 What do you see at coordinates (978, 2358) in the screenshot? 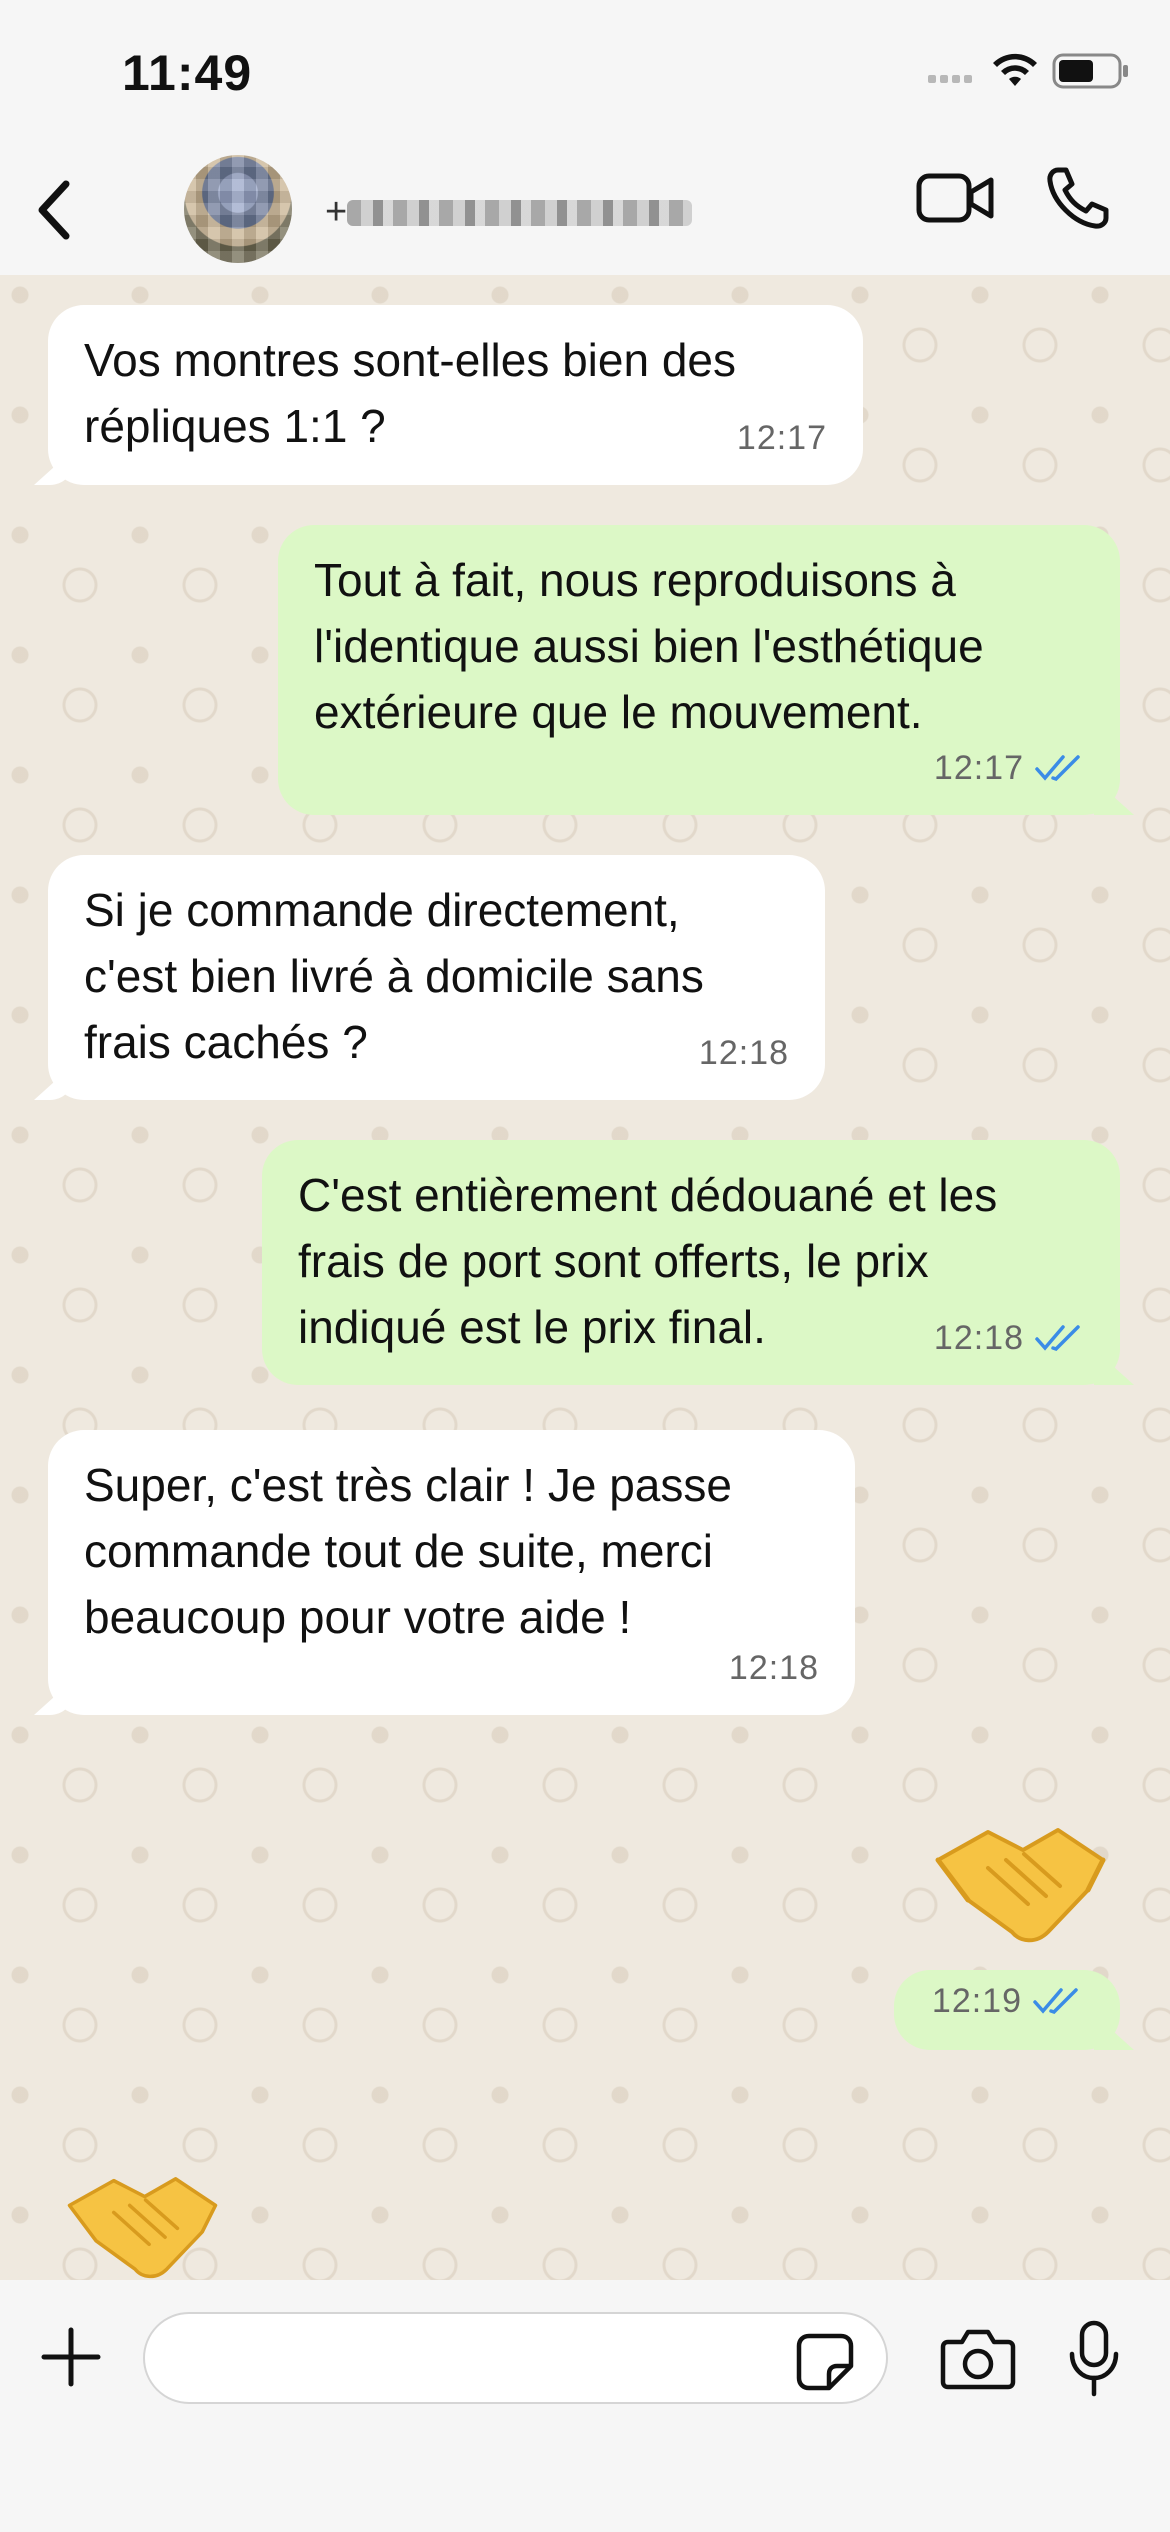
I see `camera-icon` at bounding box center [978, 2358].